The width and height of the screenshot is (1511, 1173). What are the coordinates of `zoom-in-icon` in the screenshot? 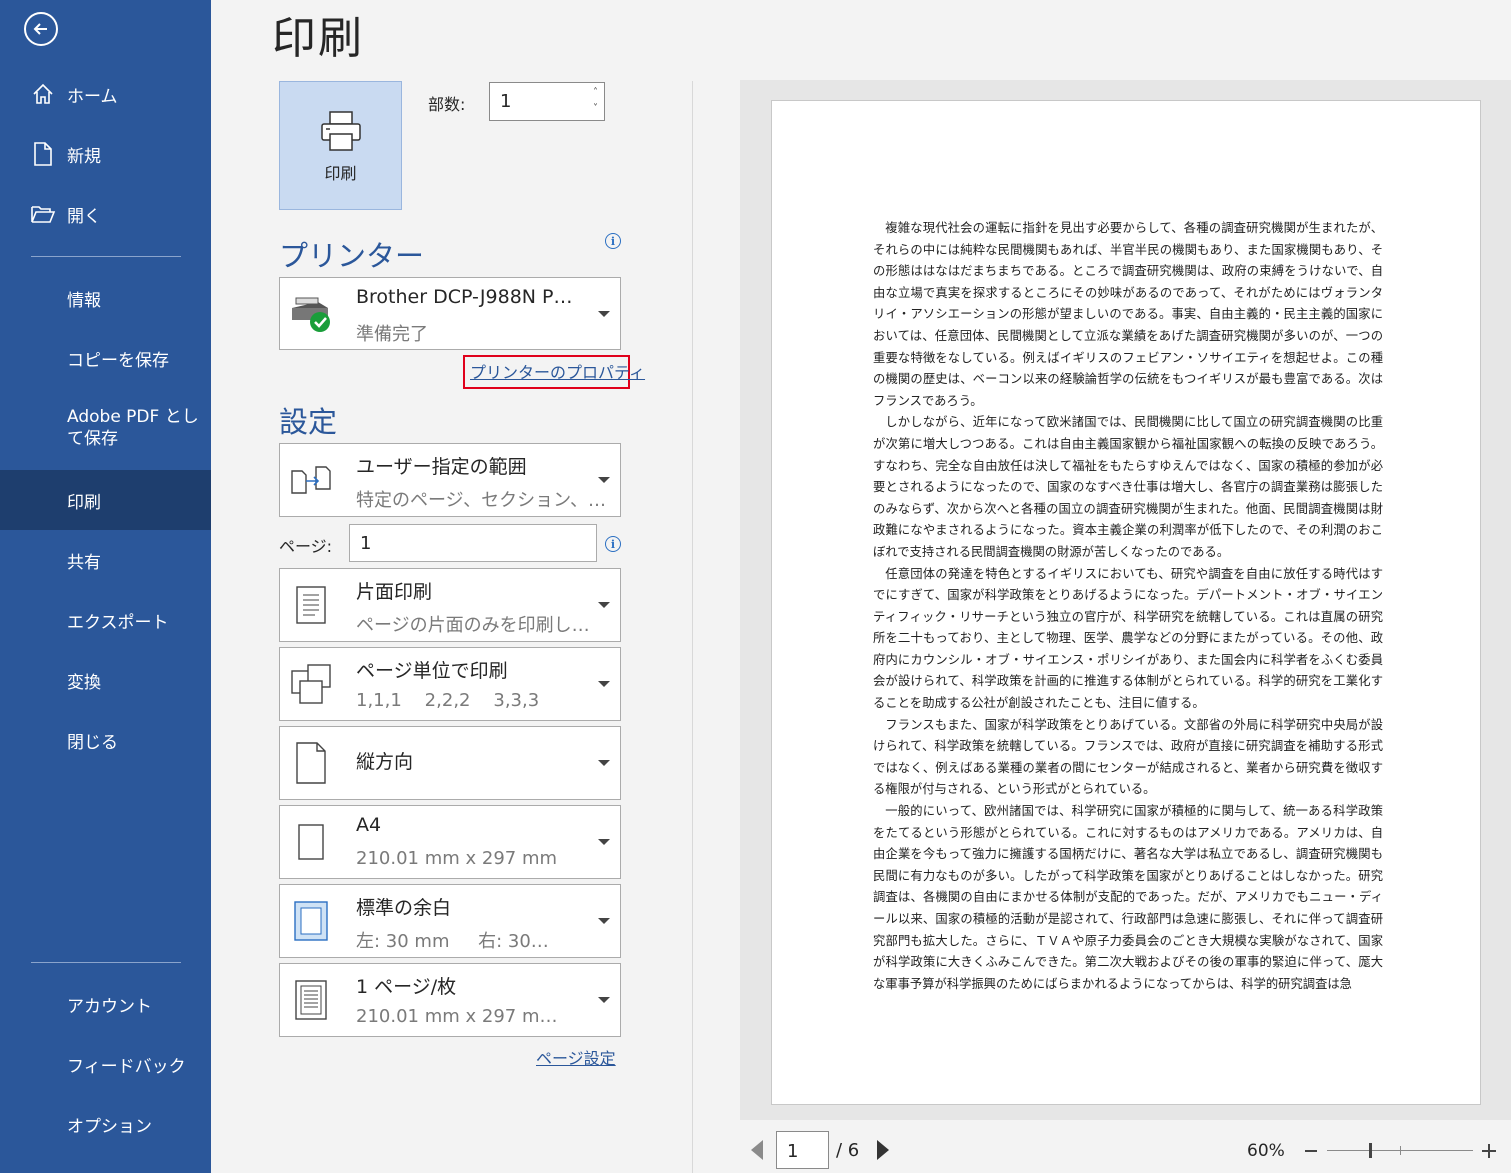 It's located at (1489, 1151).